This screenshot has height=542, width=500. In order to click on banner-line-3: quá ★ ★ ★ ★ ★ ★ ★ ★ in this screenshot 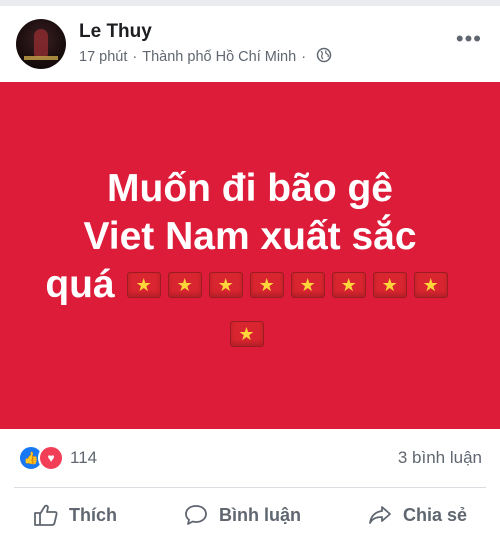, I will do `click(249, 285)`.